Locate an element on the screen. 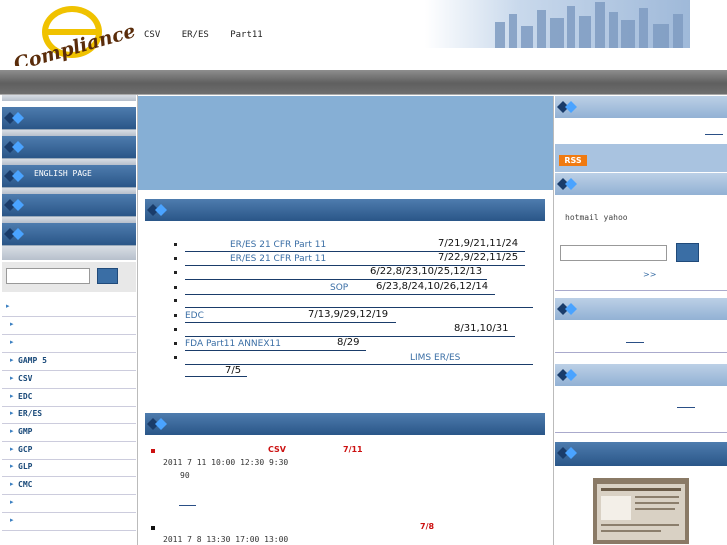 The width and height of the screenshot is (727, 545). nav-eres: ER/ES is located at coordinates (195, 35).